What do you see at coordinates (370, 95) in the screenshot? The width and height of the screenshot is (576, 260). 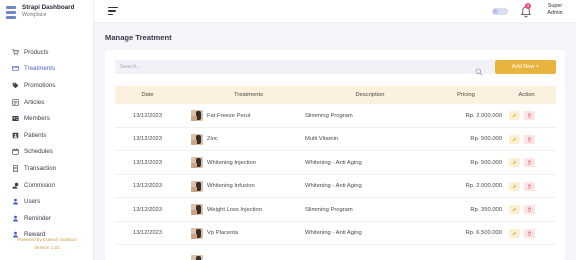 I see `header-description: Description` at bounding box center [370, 95].